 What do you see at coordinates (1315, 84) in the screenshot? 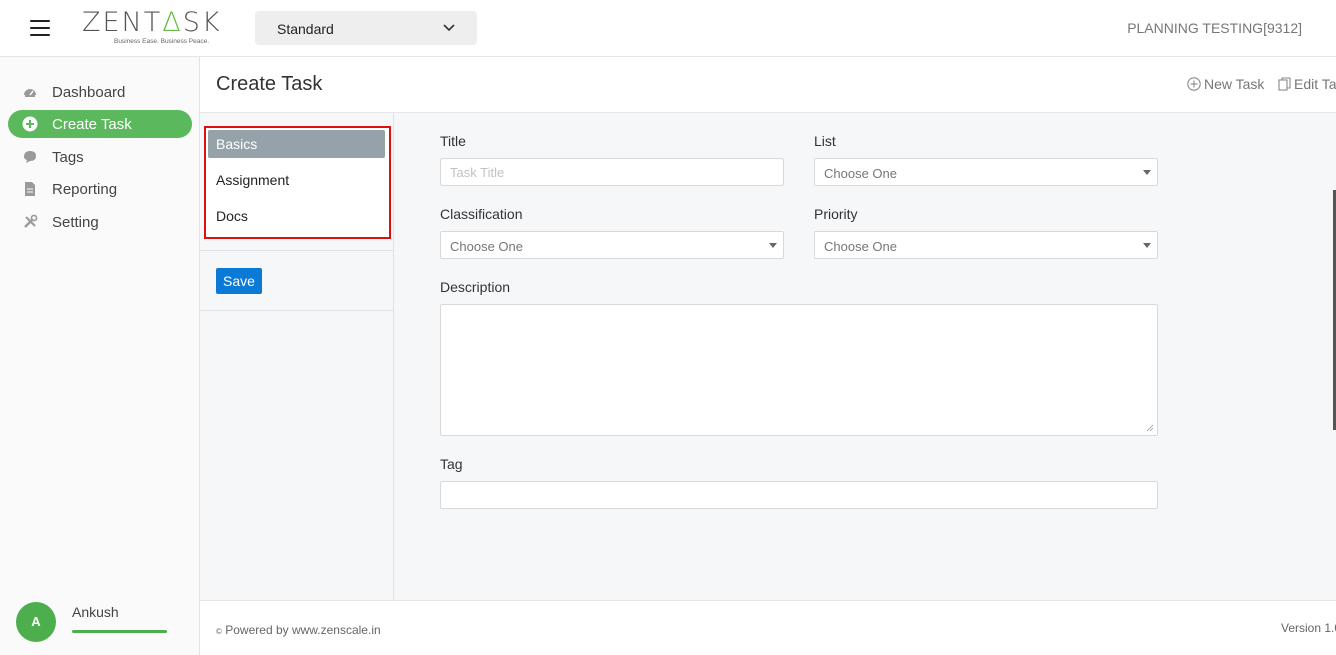
I see `edit-task-label: Edit Ta` at bounding box center [1315, 84].